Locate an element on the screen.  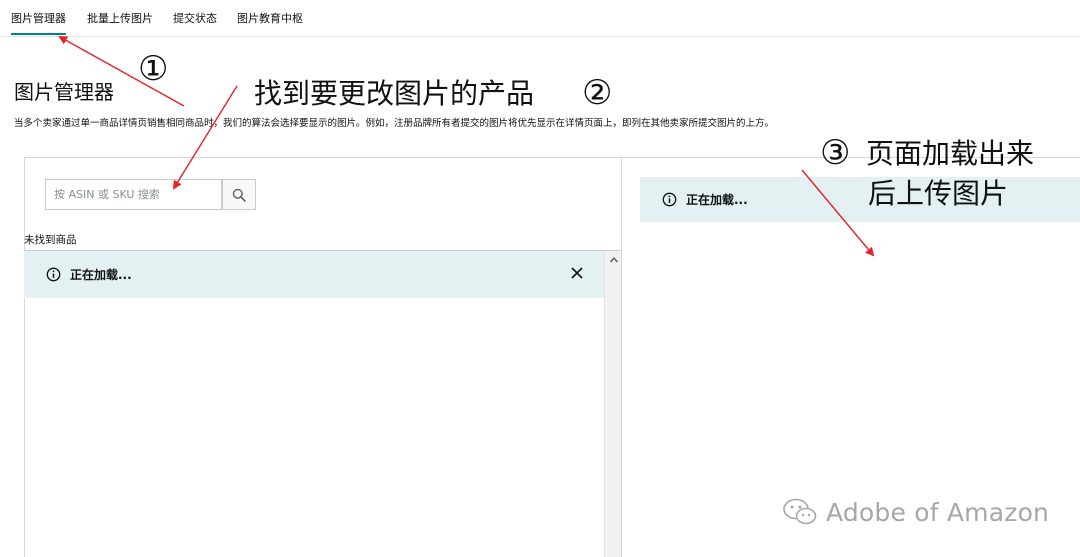
annotation-step-1: ① is located at coordinates (153, 69).